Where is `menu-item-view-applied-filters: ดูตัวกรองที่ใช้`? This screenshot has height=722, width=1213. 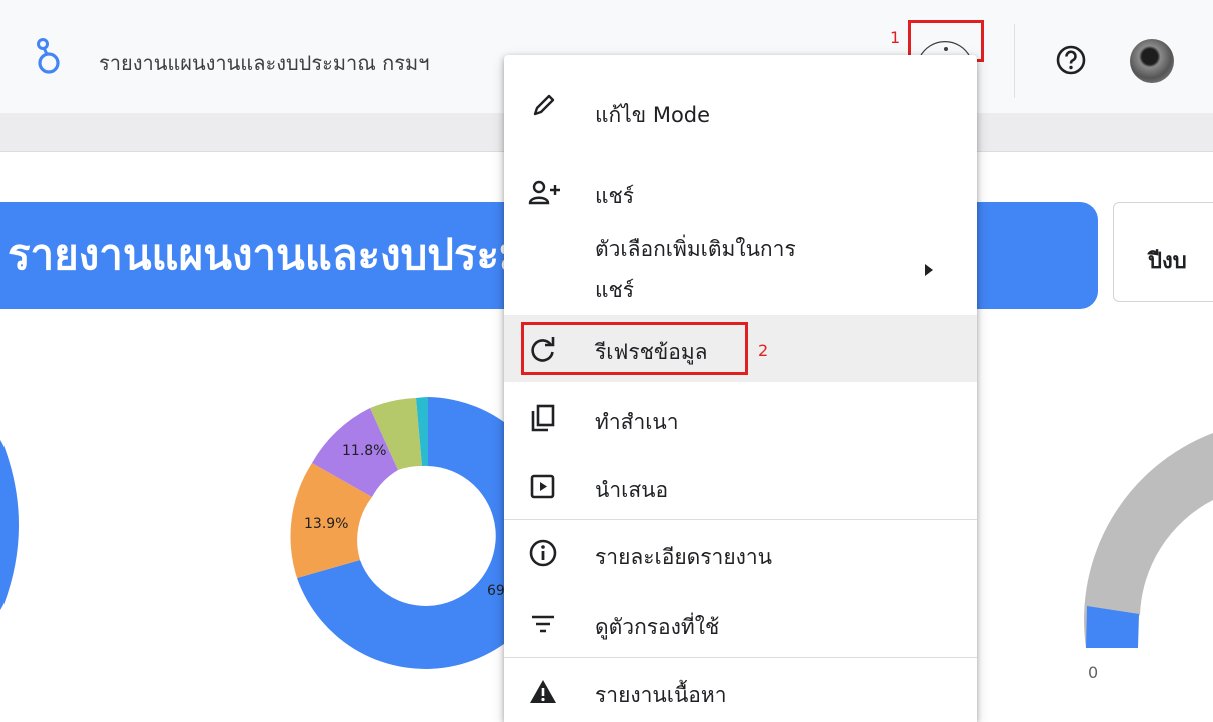 menu-item-view-applied-filters: ดูตัวกรองที่ใช้ is located at coordinates (740, 624).